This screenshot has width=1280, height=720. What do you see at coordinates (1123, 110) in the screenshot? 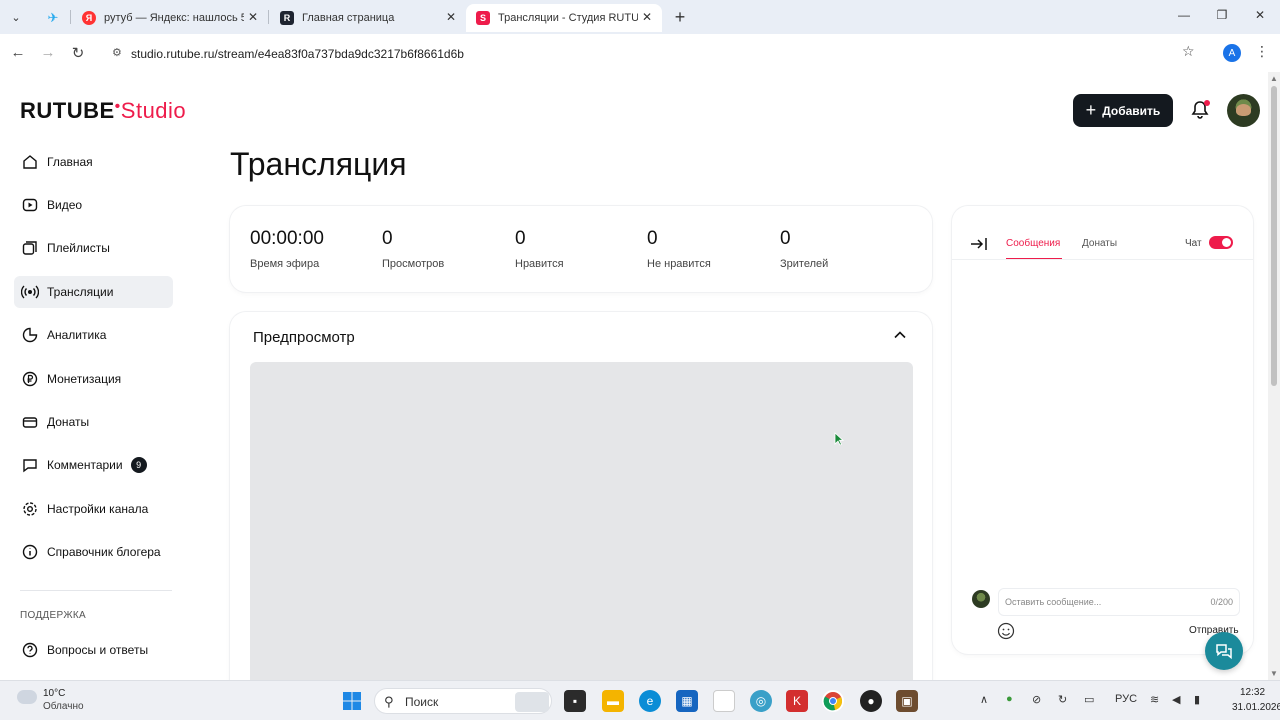
I see `add-button: + Добавить` at bounding box center [1123, 110].